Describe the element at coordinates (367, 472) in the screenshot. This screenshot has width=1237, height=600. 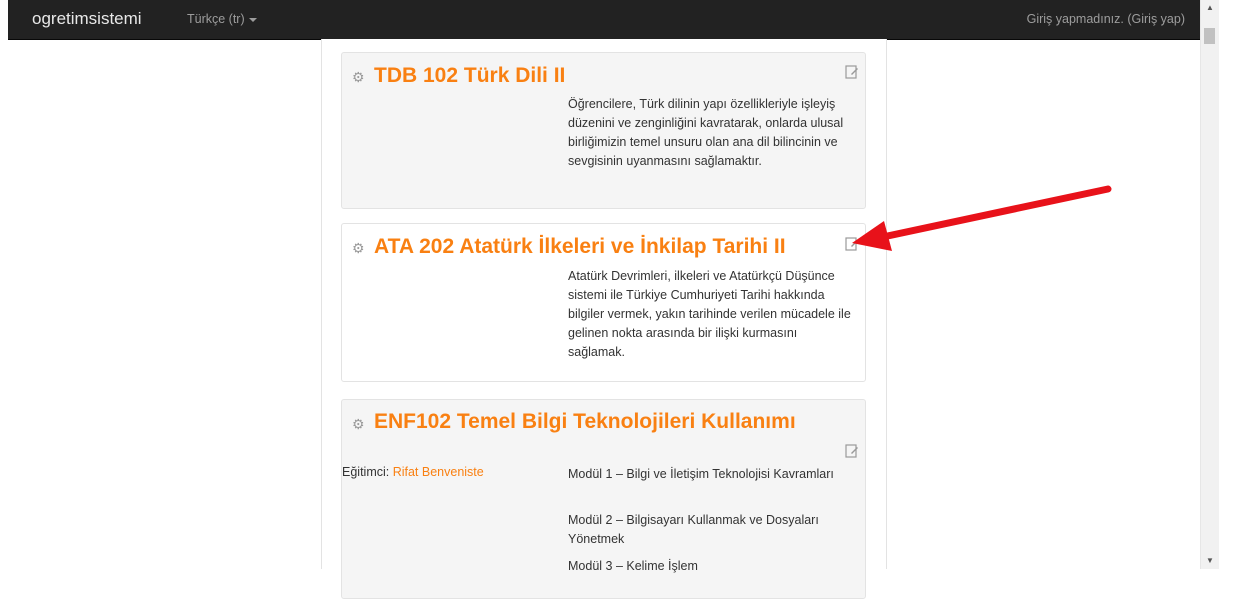
I see `teacher-label: Eğitimci:` at that location.